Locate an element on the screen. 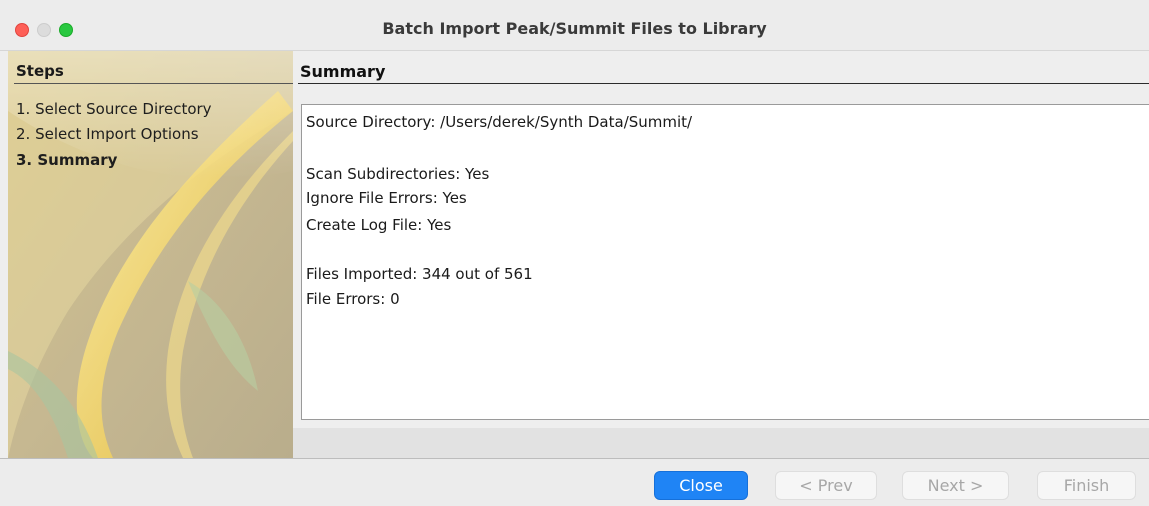  close-button: Close is located at coordinates (701, 485).